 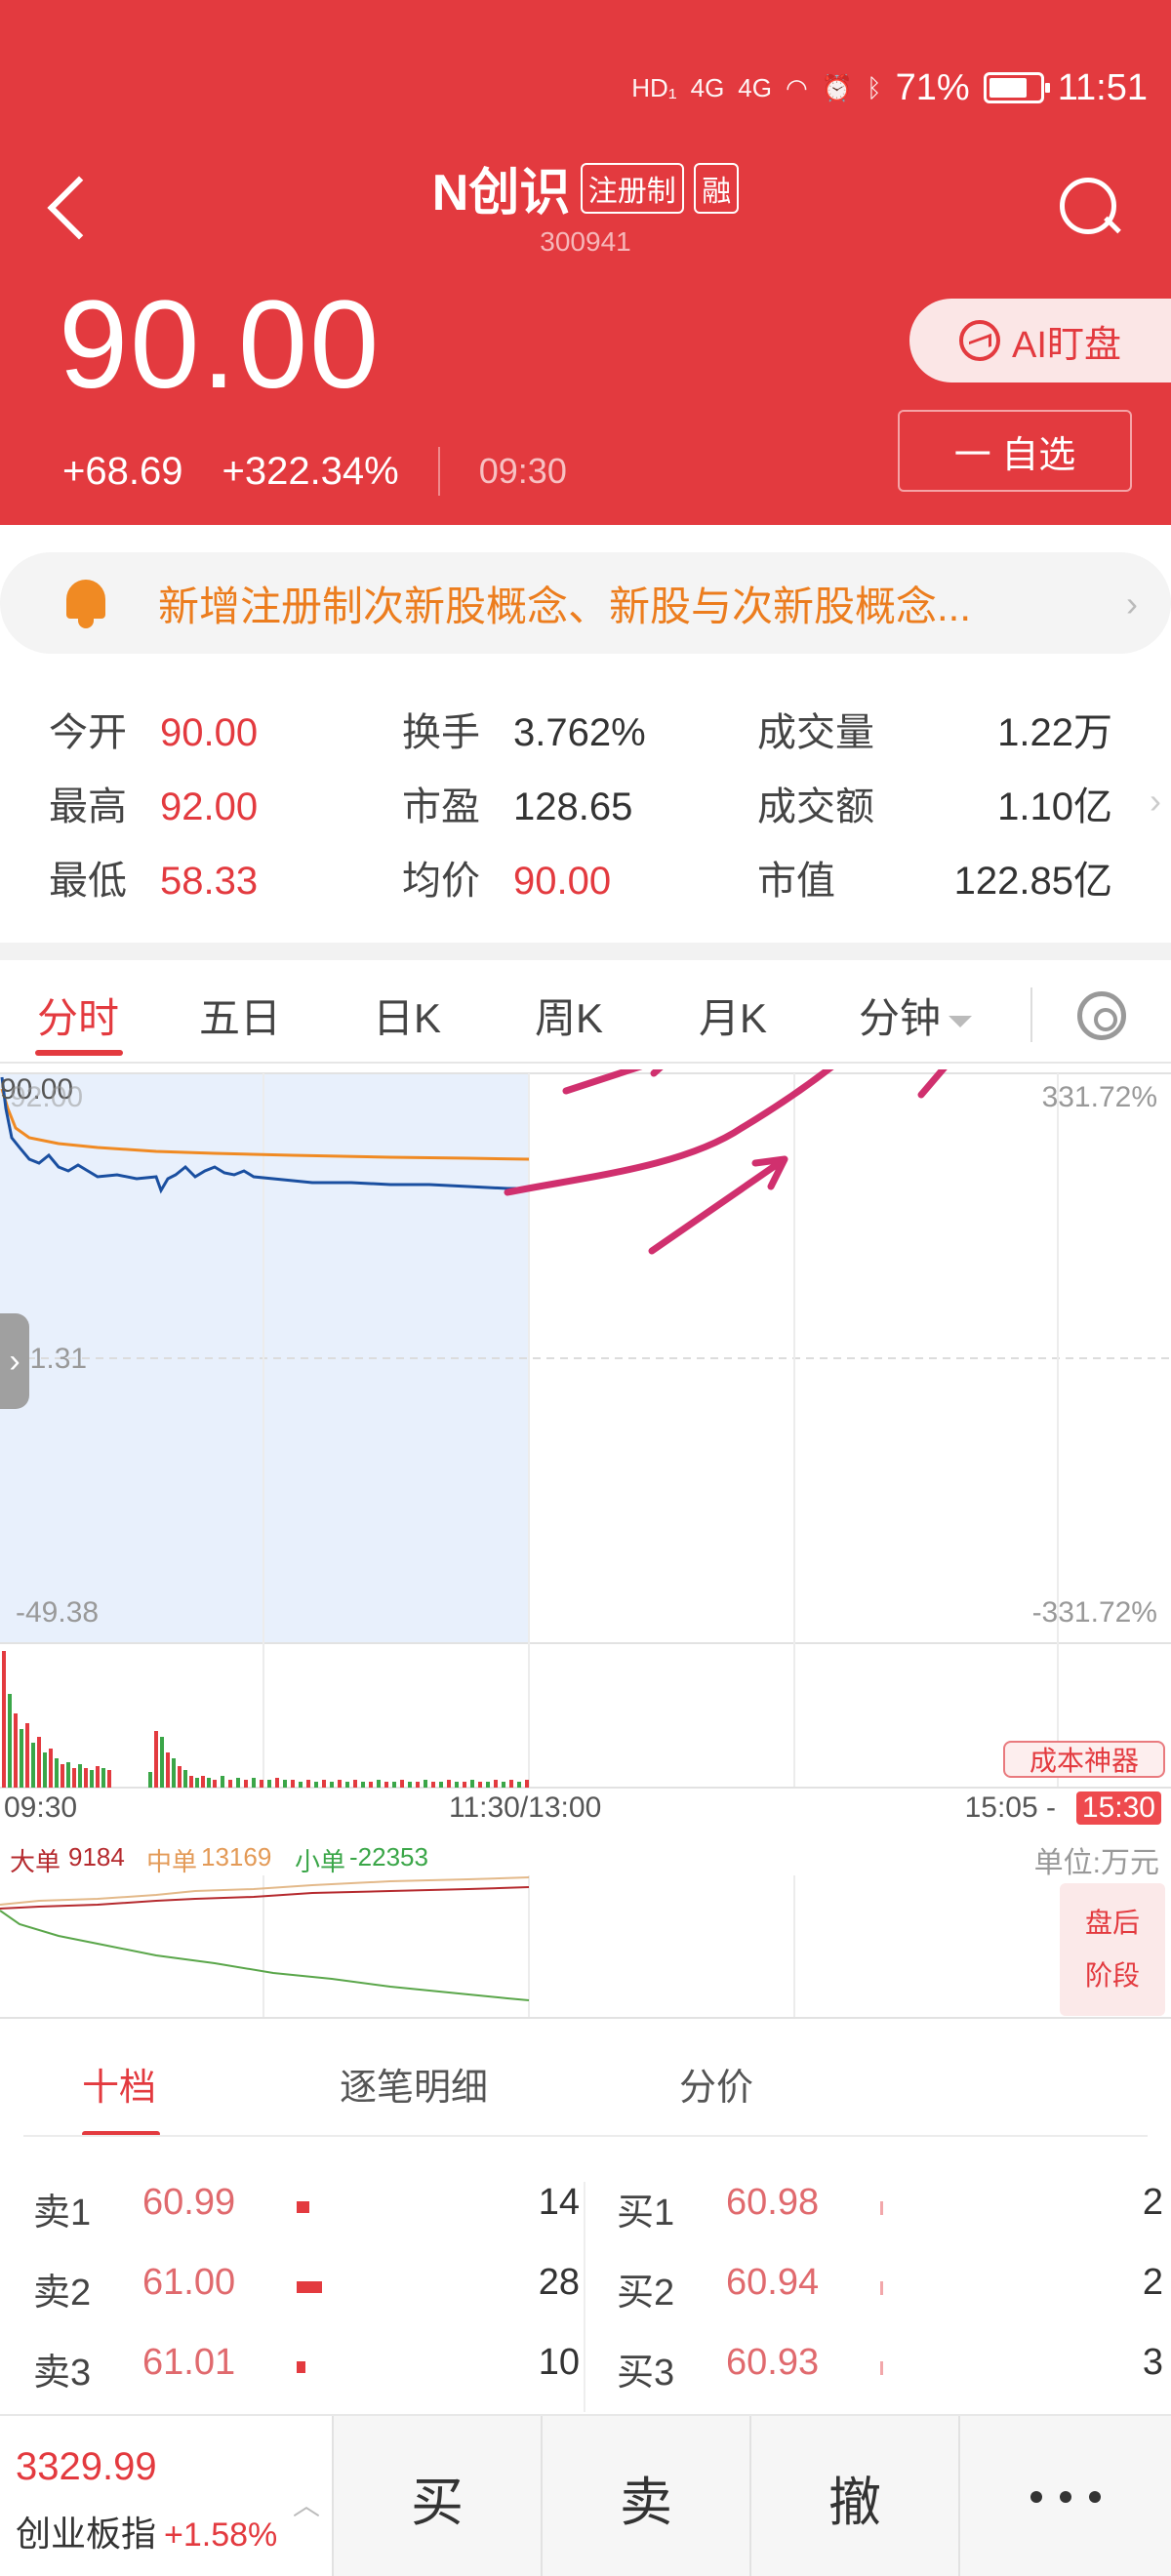 I want to click on search-icon, so click(x=1090, y=208).